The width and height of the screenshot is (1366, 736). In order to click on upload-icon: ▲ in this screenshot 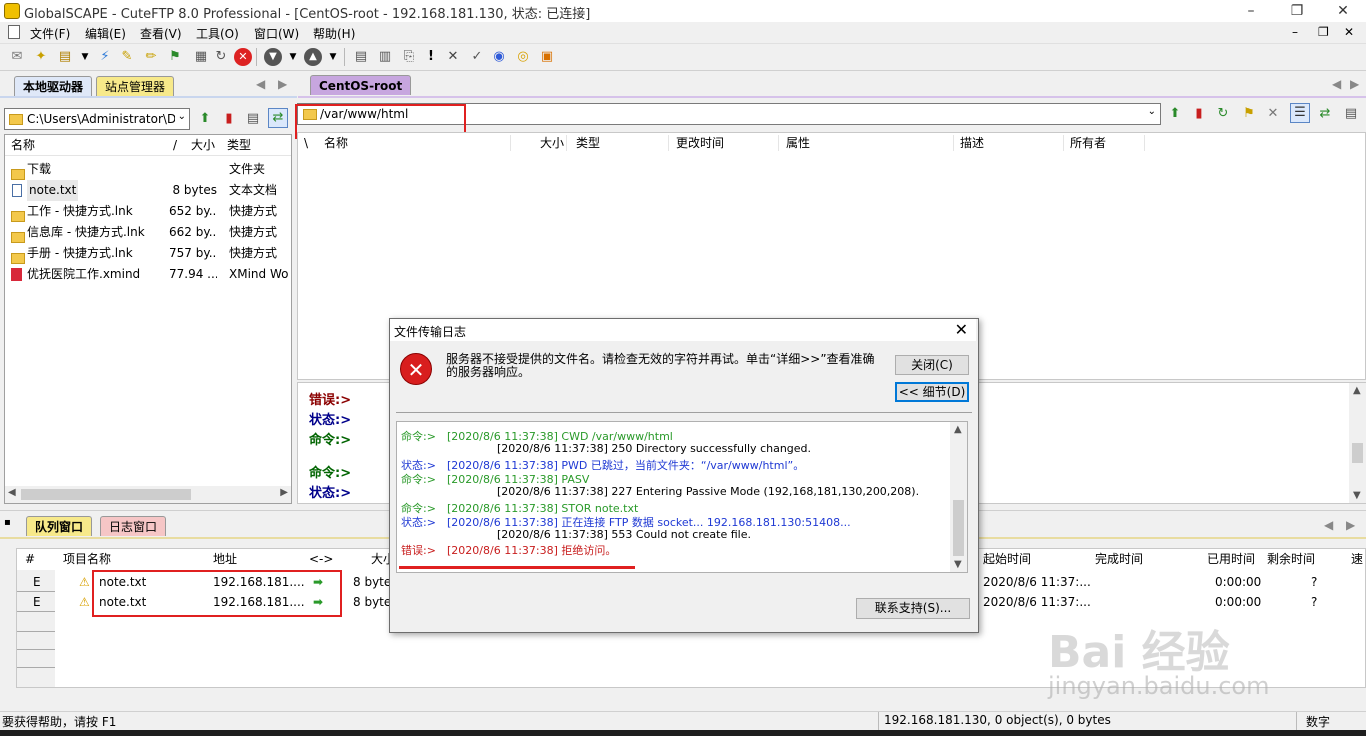, I will do `click(313, 57)`.